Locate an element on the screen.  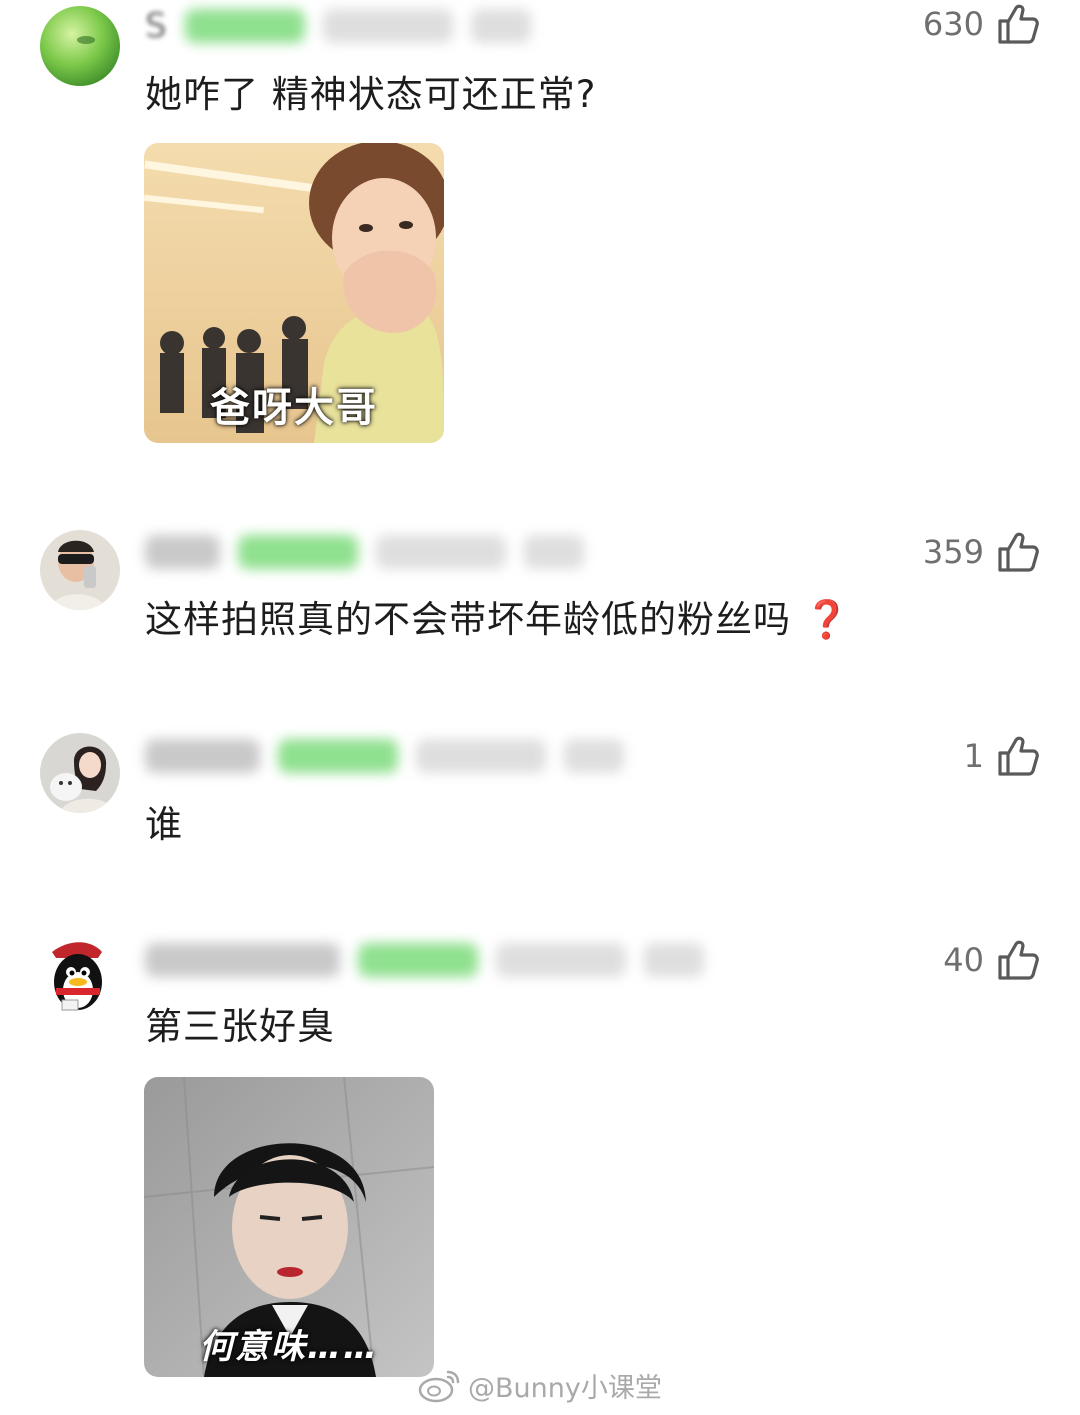
comment-text: 第三张好臭 is located at coordinates (240, 1026).